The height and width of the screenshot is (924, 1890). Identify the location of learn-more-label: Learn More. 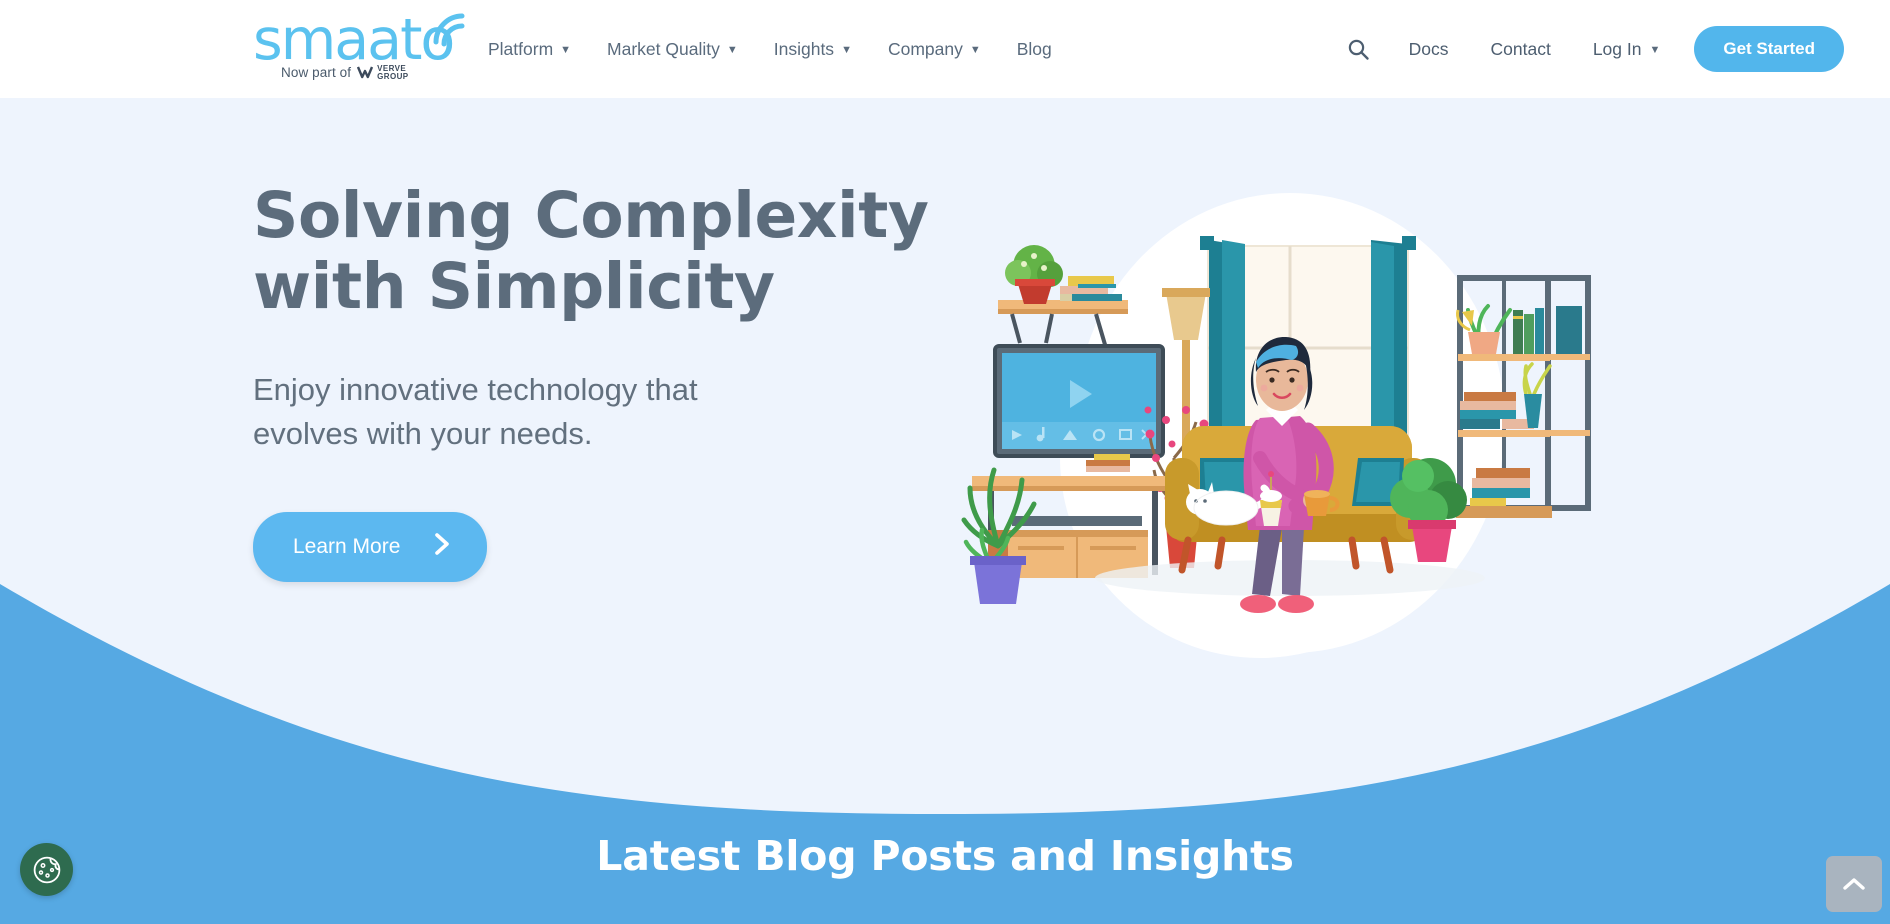
(347, 547).